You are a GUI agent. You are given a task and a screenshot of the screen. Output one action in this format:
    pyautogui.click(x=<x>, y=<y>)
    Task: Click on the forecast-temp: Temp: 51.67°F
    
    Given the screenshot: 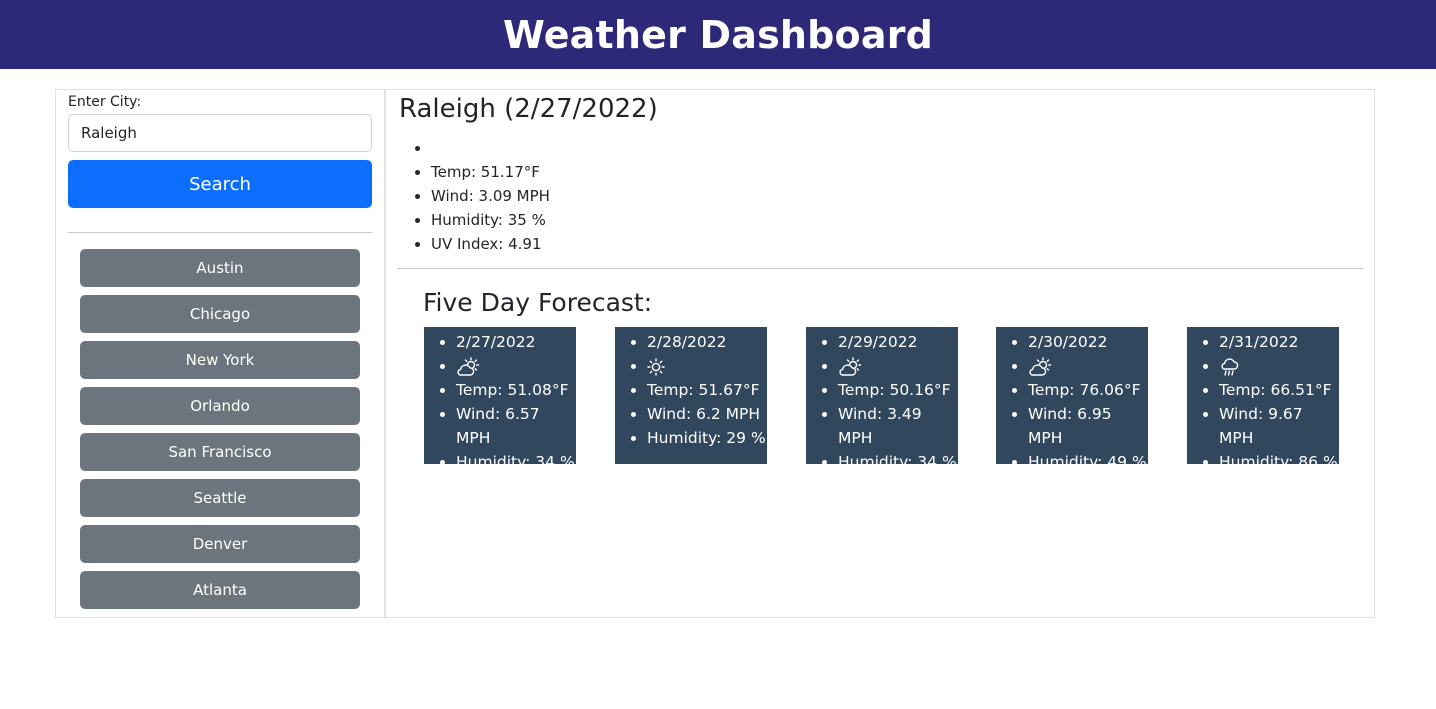 What is the action you would take?
    pyautogui.click(x=707, y=390)
    